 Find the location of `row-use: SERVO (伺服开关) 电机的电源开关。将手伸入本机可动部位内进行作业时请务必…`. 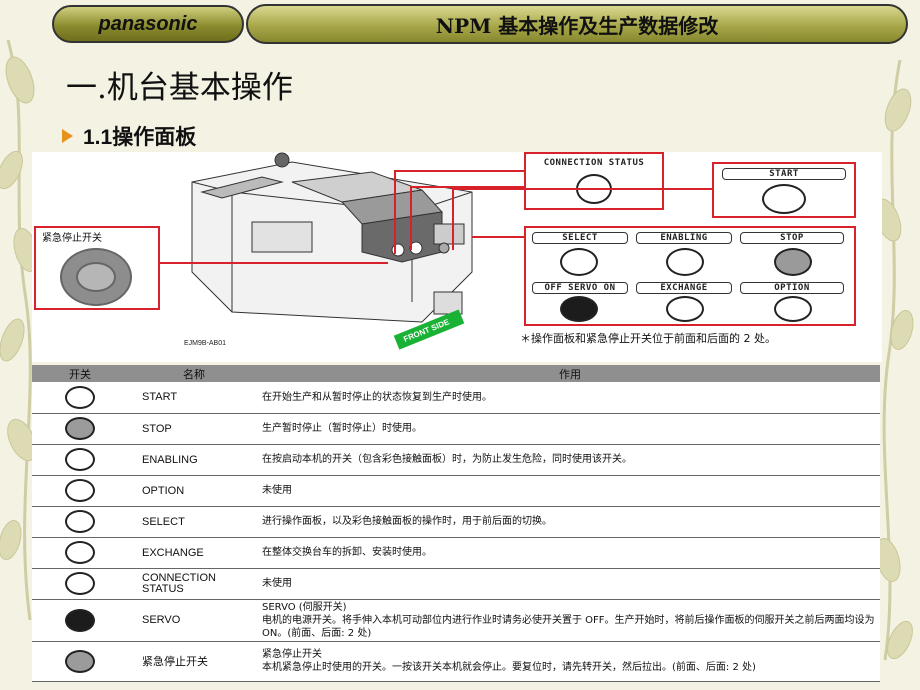

row-use: SERVO (伺服开关) 电机的电源开关。将手伸入本机可动部位内进行作业时请务必… is located at coordinates (570, 620).